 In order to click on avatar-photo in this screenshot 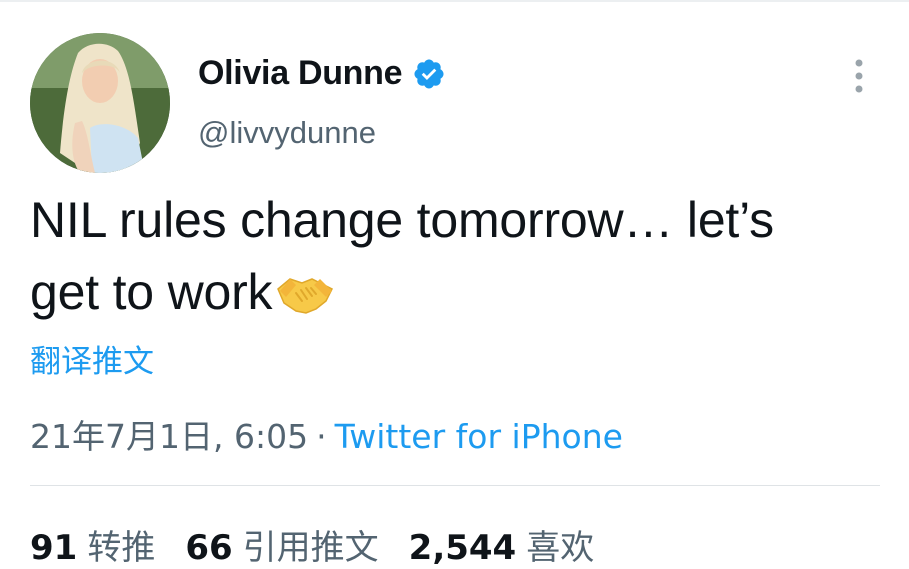, I will do `click(100, 103)`.